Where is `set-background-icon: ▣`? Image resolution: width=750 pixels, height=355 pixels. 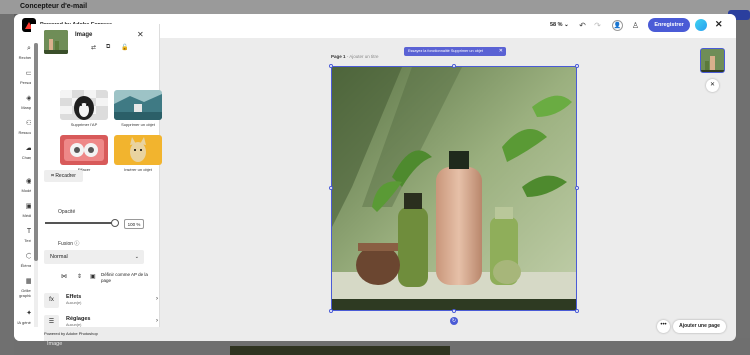
set-background-icon: ▣ is located at coordinates (93, 276).